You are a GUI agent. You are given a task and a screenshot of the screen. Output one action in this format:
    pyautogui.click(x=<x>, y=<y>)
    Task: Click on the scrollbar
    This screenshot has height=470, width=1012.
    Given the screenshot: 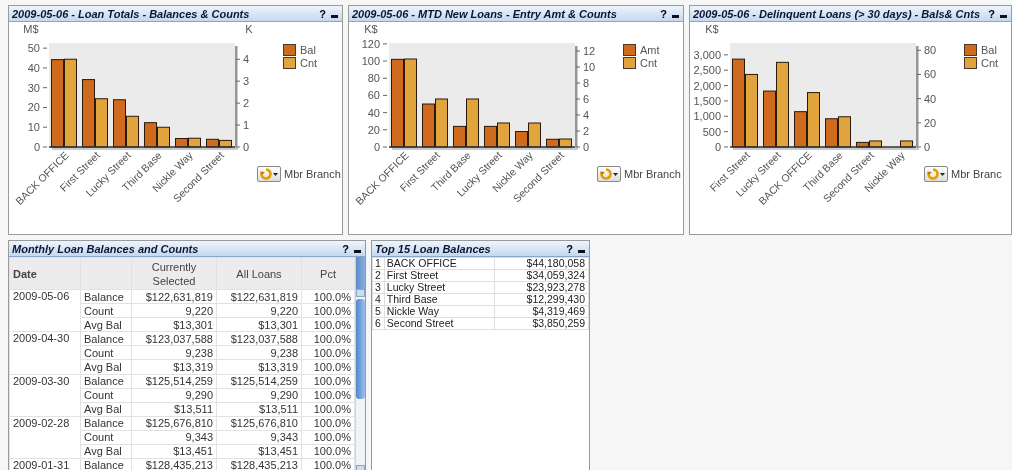 What is the action you would take?
    pyautogui.click(x=360, y=363)
    